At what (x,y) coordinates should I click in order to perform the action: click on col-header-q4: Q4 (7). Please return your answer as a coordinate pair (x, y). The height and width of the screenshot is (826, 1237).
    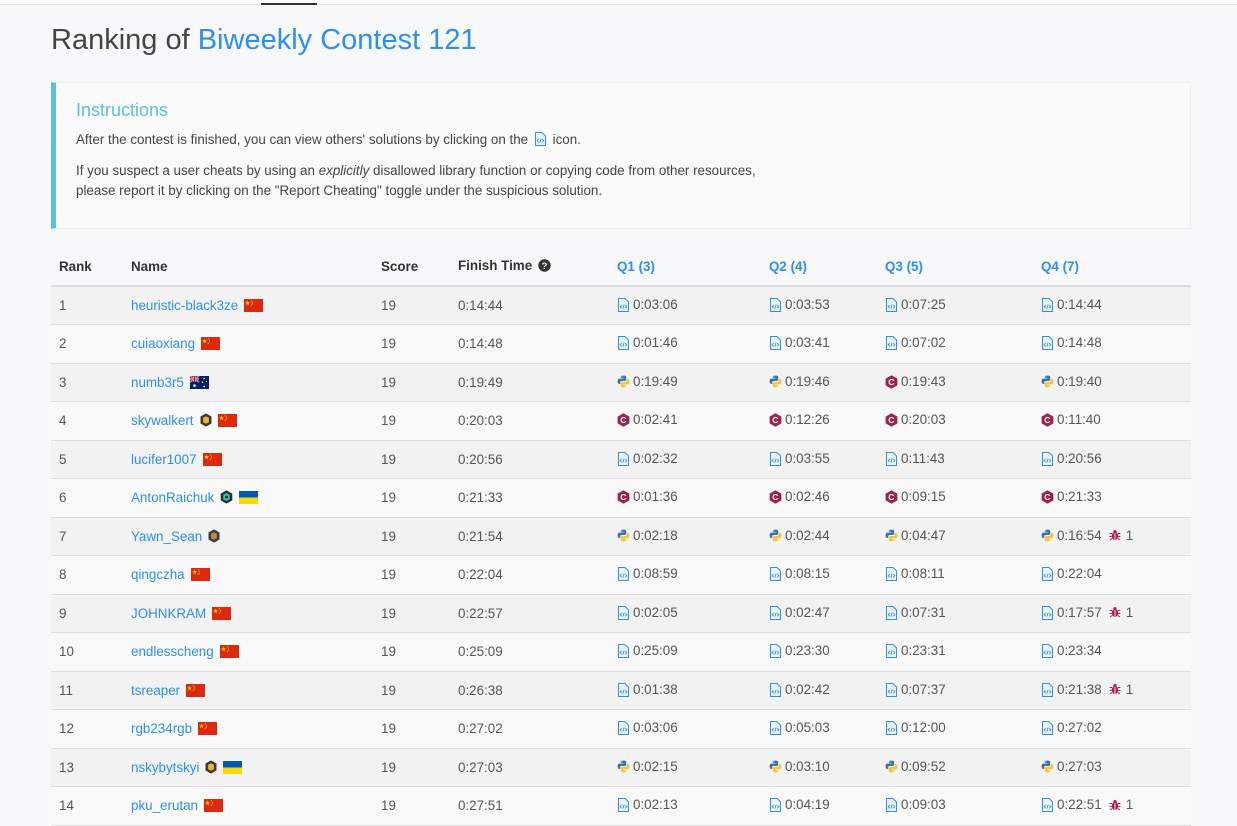
    Looking at the image, I should click on (1112, 267).